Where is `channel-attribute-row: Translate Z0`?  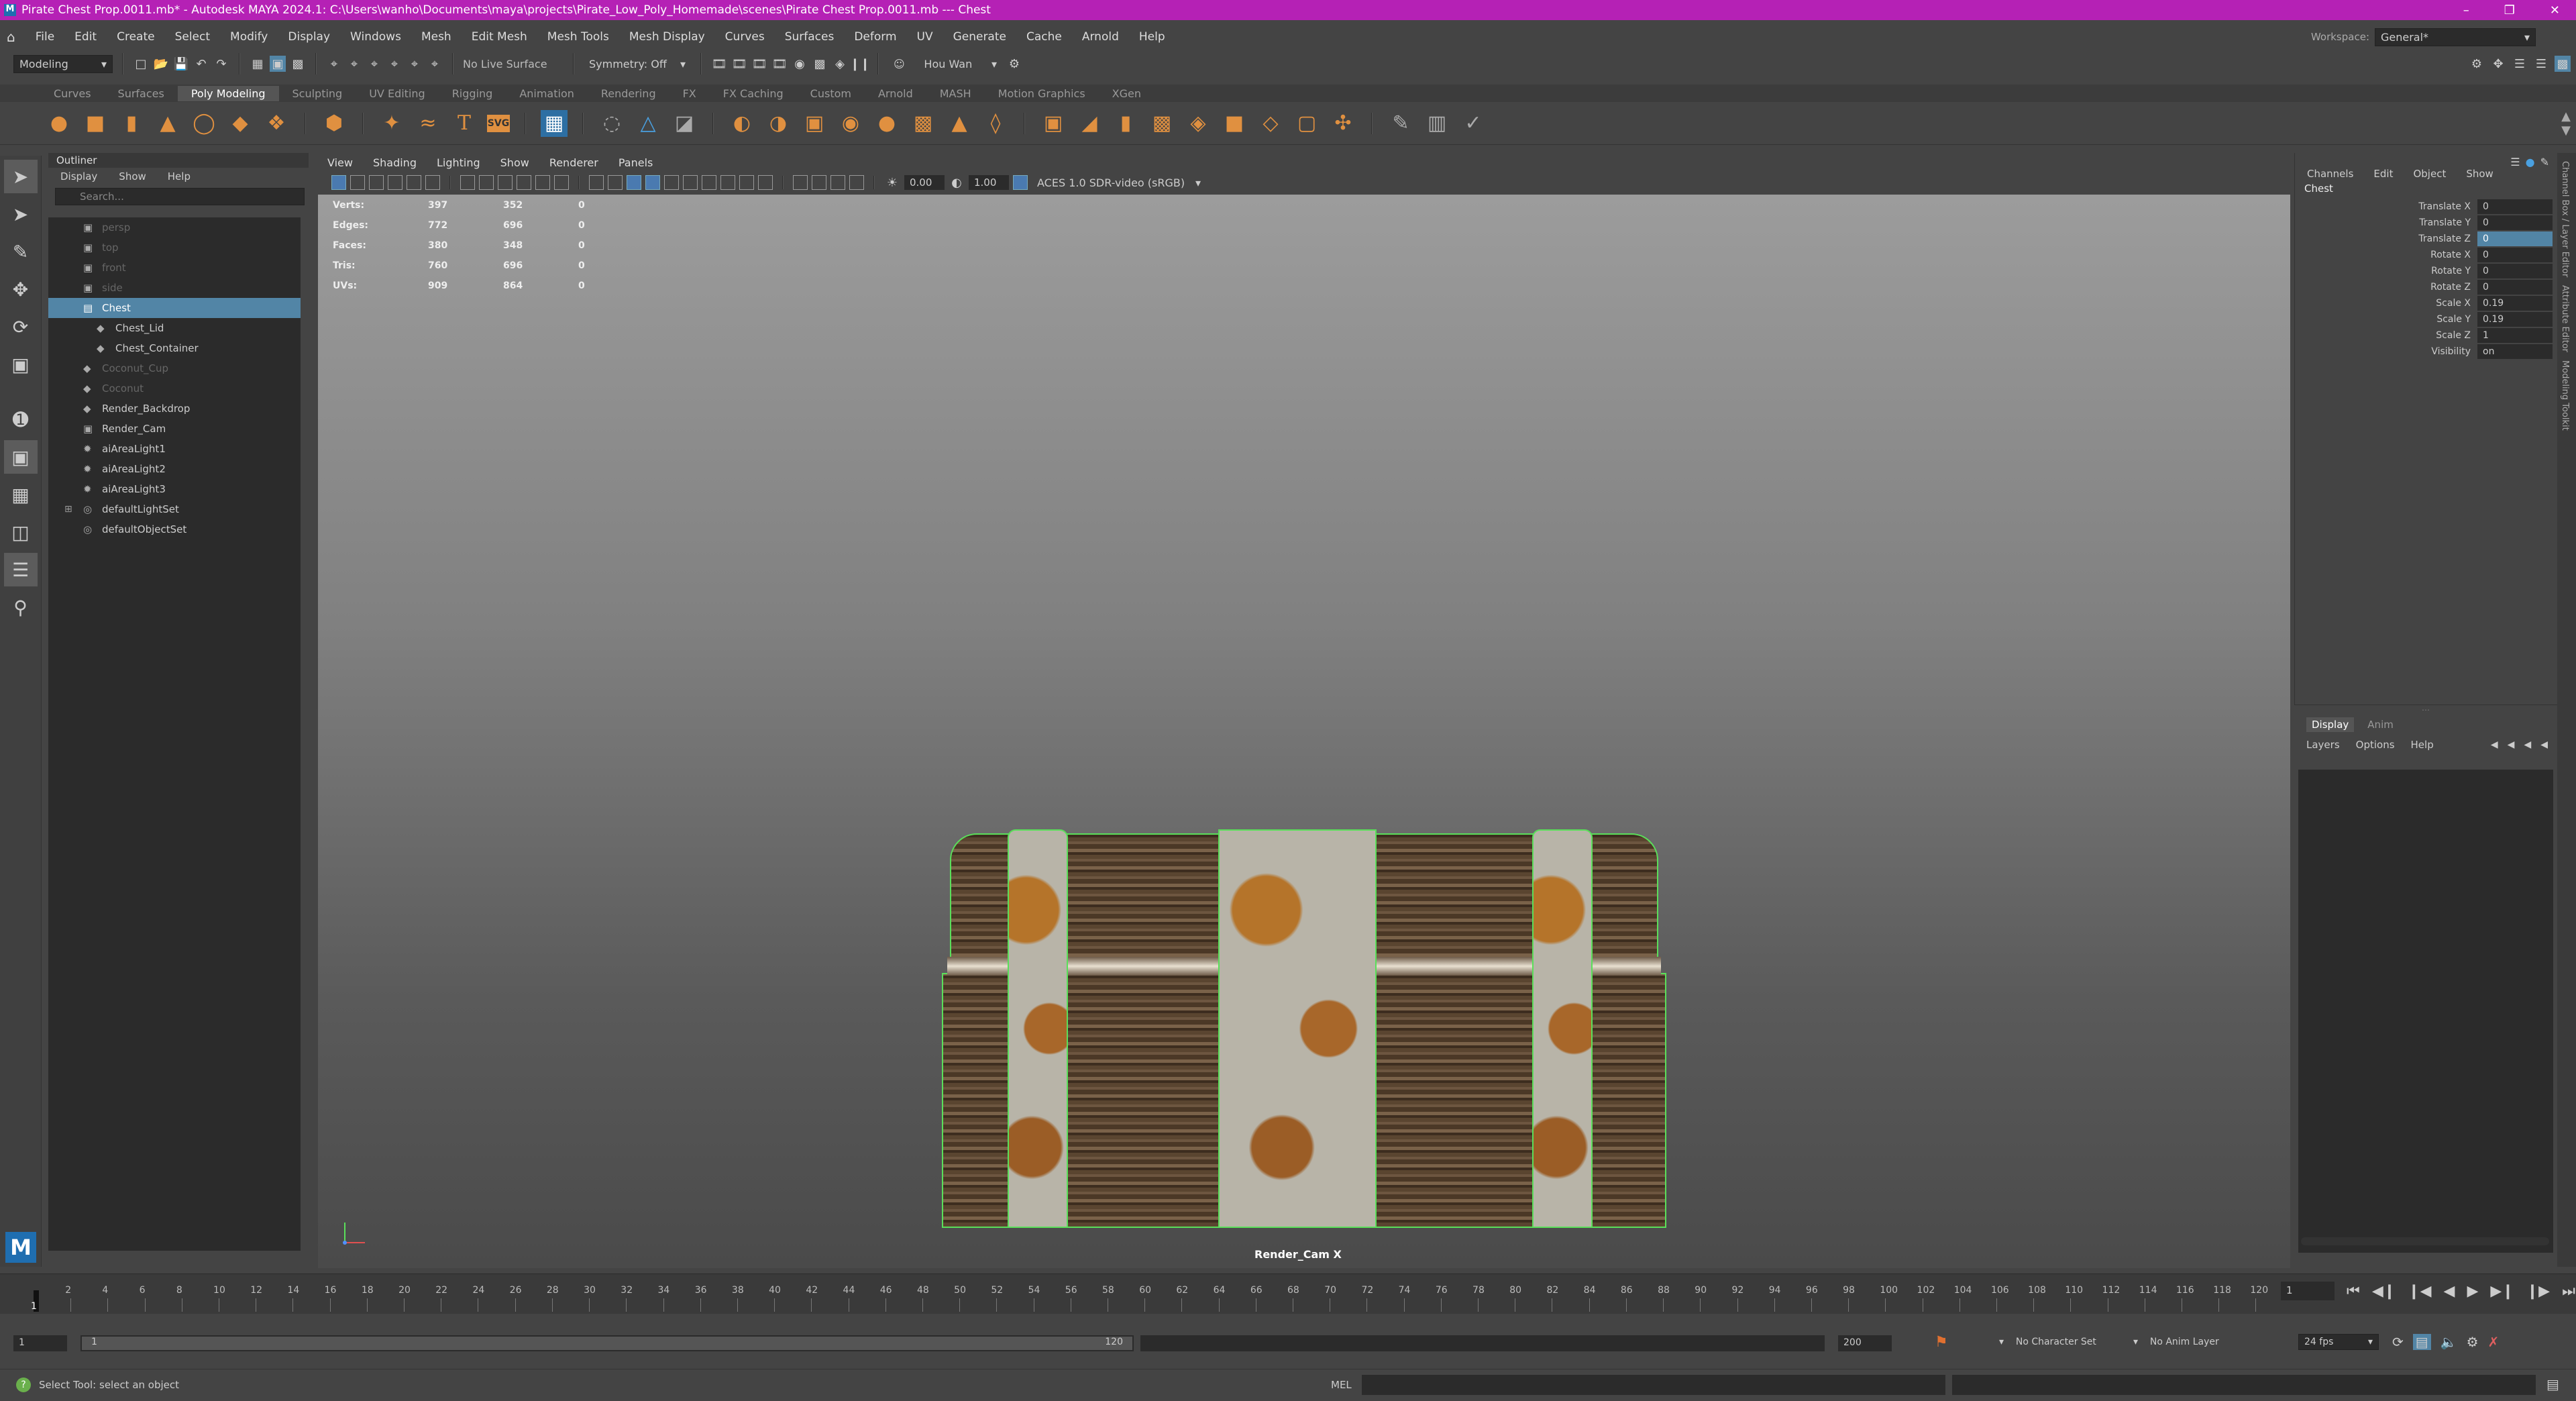
channel-attribute-row: Translate Z0 is located at coordinates (2426, 239).